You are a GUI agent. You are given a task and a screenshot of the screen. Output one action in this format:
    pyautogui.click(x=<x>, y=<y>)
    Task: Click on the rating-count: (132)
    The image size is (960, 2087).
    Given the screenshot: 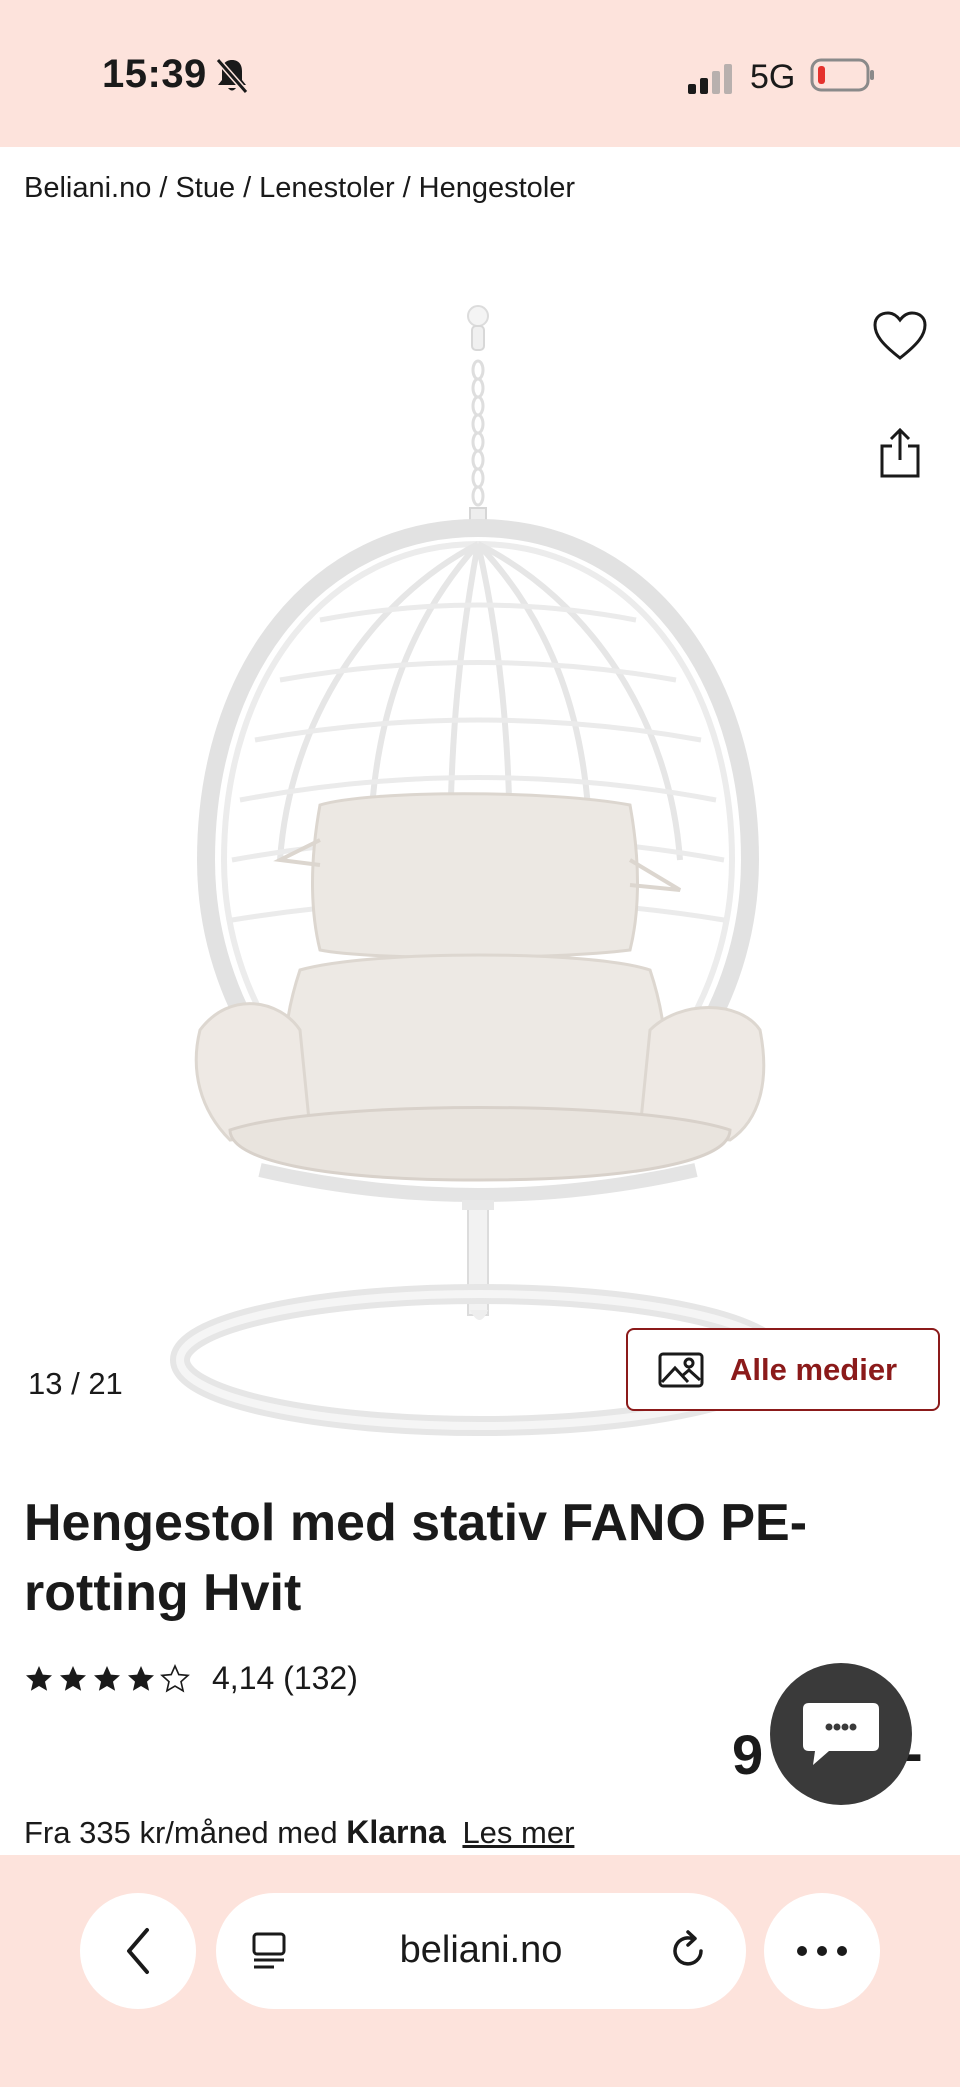 What is the action you would take?
    pyautogui.click(x=320, y=1678)
    